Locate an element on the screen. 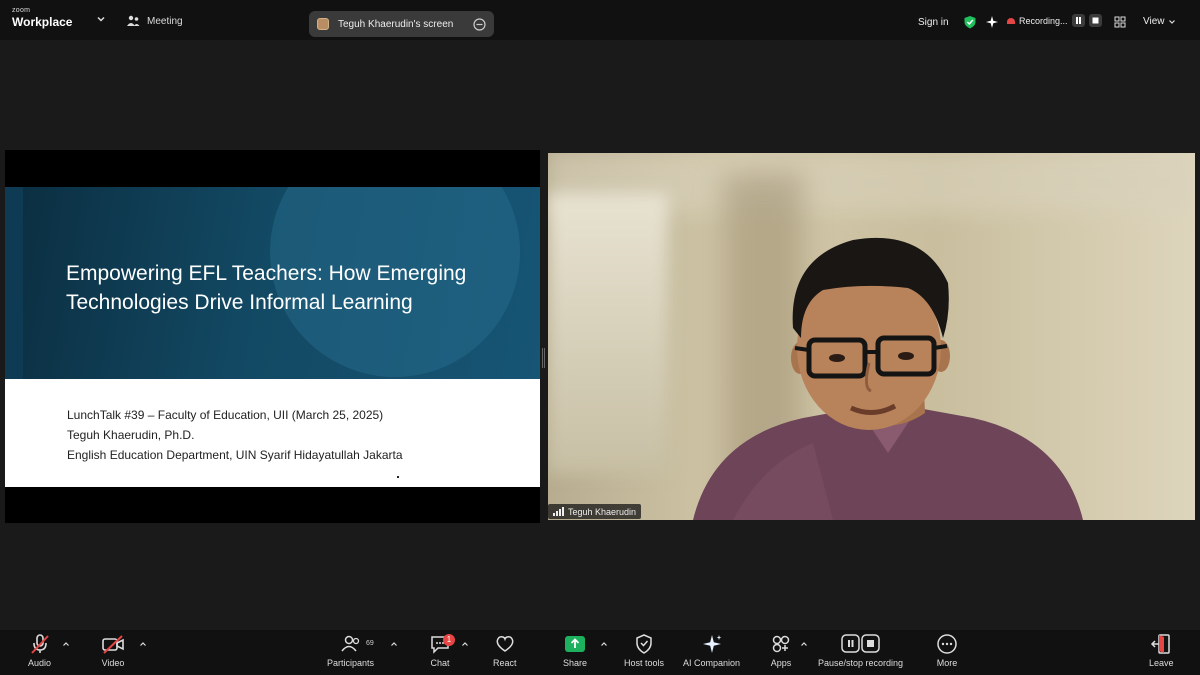 The image size is (1200, 675). chat-options-caret is located at coordinates (465, 644).